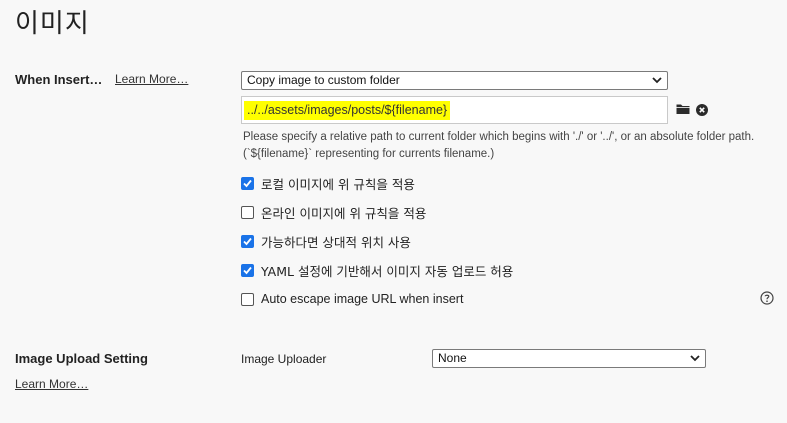 The image size is (787, 423). Describe the element at coordinates (344, 213) in the screenshot. I see `option-label: 온라인 이미지에 위 규칙을 적용` at that location.